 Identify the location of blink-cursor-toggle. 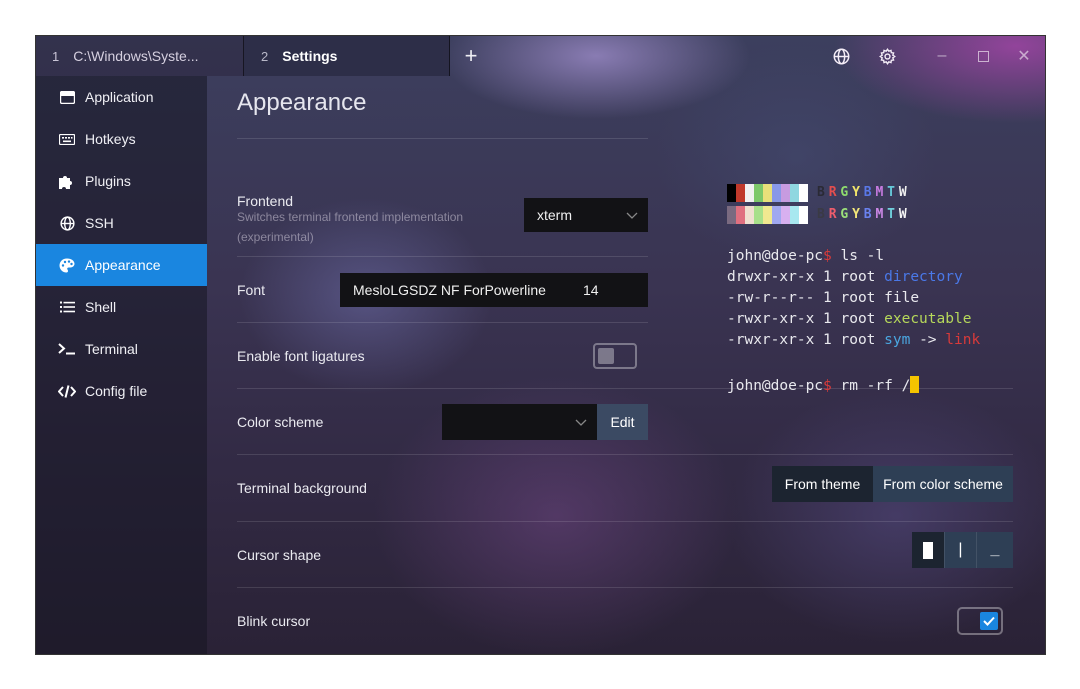
(980, 621).